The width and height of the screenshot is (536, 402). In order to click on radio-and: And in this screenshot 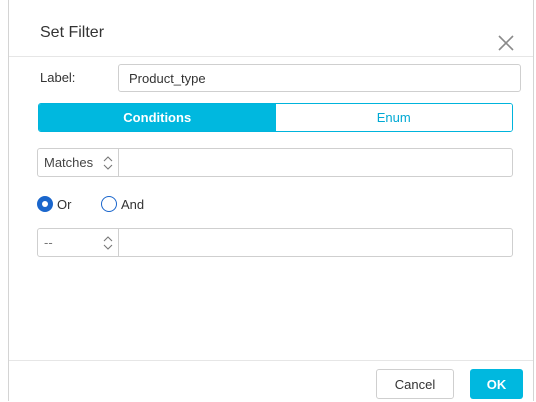, I will do `click(122, 204)`.